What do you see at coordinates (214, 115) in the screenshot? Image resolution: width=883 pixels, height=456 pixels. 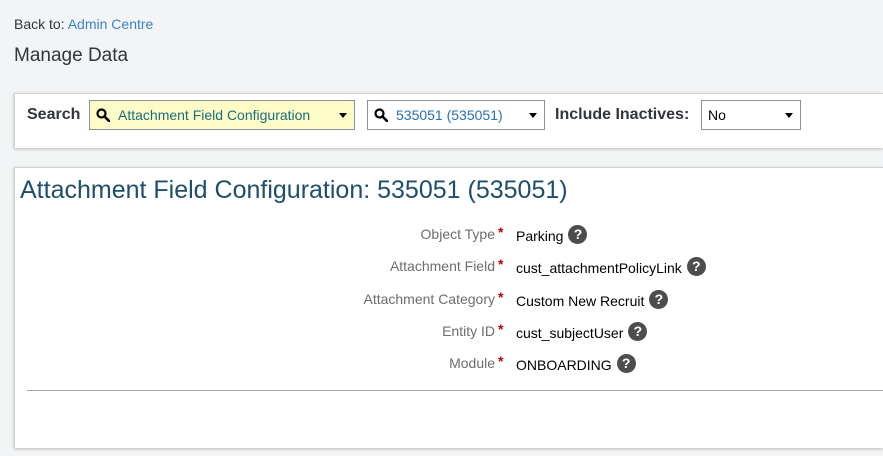 I see `object-type-value: Attachment Field Configuration` at bounding box center [214, 115].